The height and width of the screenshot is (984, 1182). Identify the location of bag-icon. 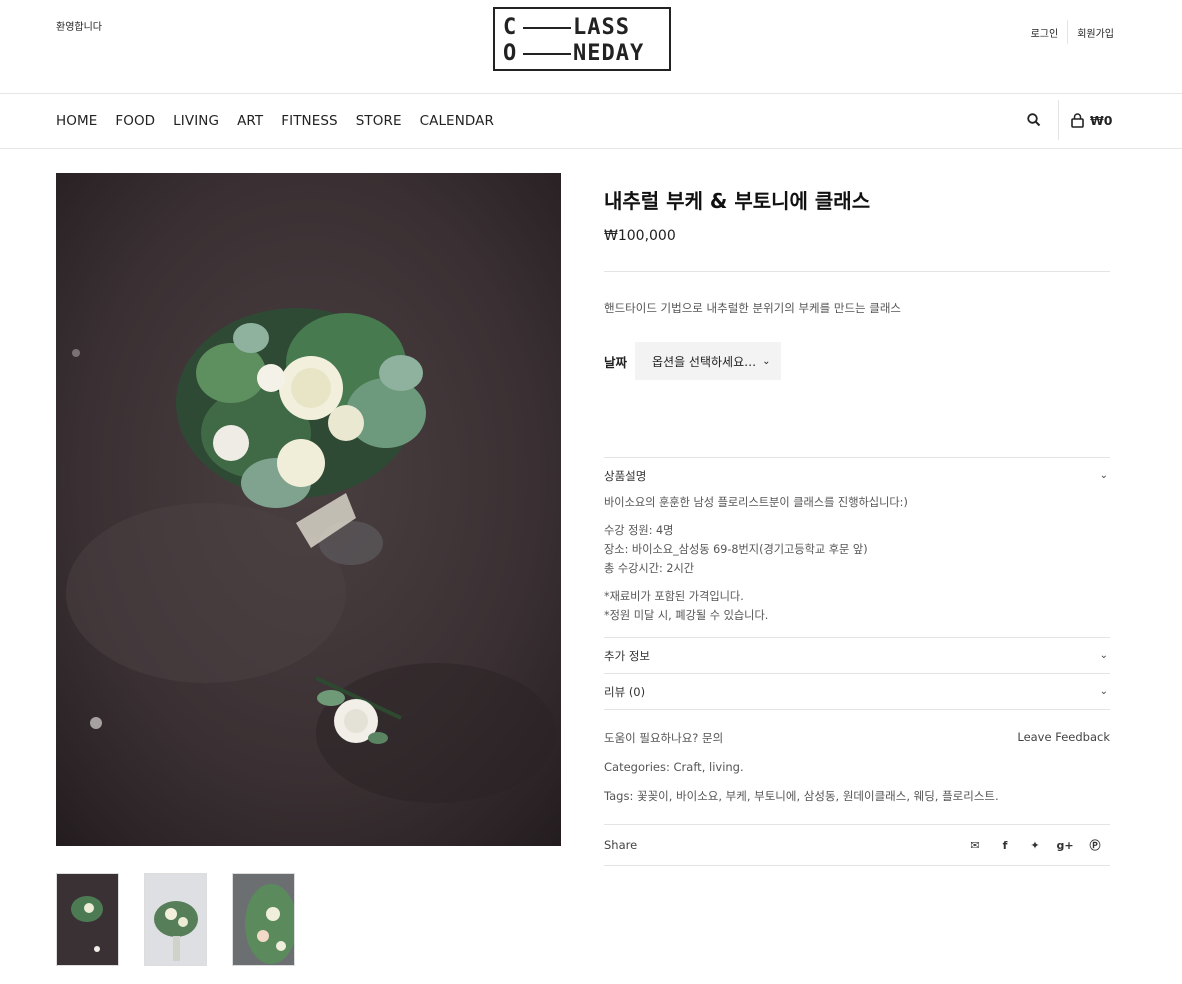
(1077, 120).